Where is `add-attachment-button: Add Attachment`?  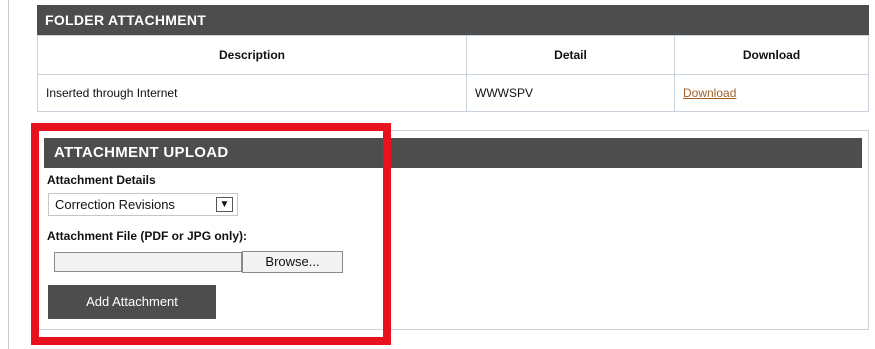 add-attachment-button: Add Attachment is located at coordinates (132, 302).